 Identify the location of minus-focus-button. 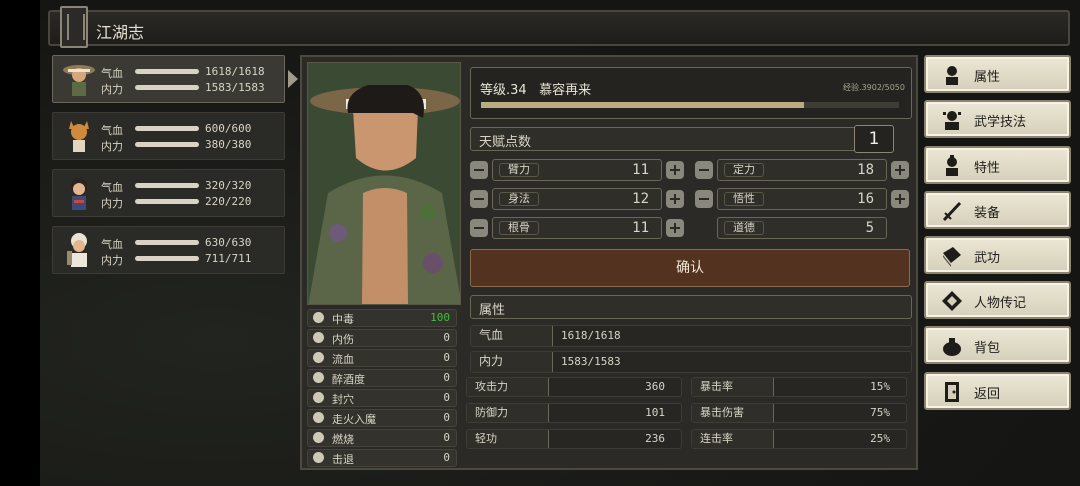
(704, 170).